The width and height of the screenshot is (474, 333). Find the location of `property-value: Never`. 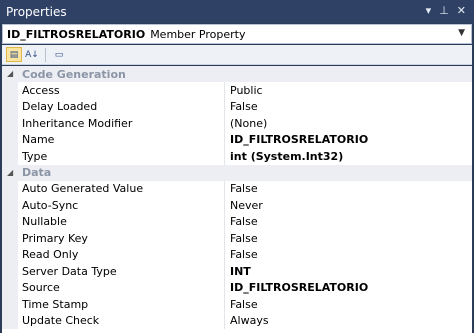

property-value: Never is located at coordinates (348, 205).